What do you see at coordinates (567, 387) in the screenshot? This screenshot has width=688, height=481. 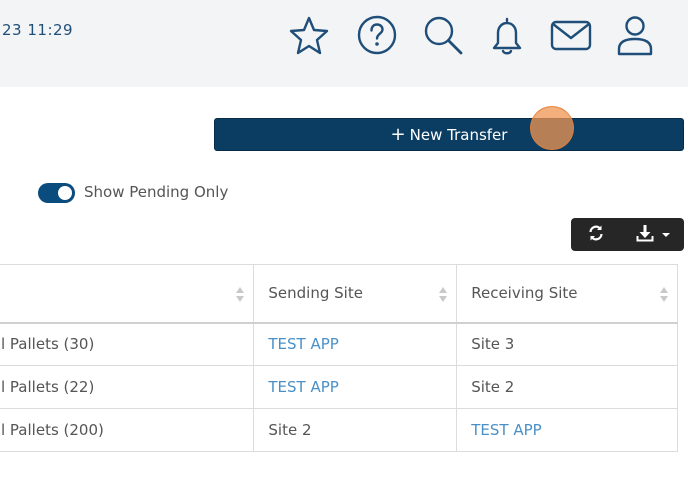 I see `receiving-site-cell: Site 2` at bounding box center [567, 387].